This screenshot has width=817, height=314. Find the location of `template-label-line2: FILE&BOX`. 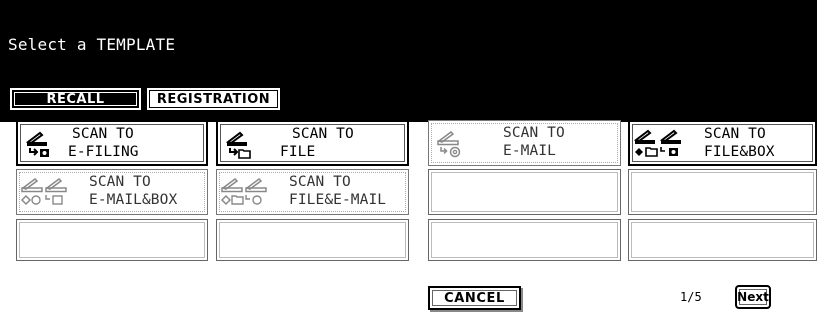

template-label-line2: FILE&BOX is located at coordinates (739, 152).